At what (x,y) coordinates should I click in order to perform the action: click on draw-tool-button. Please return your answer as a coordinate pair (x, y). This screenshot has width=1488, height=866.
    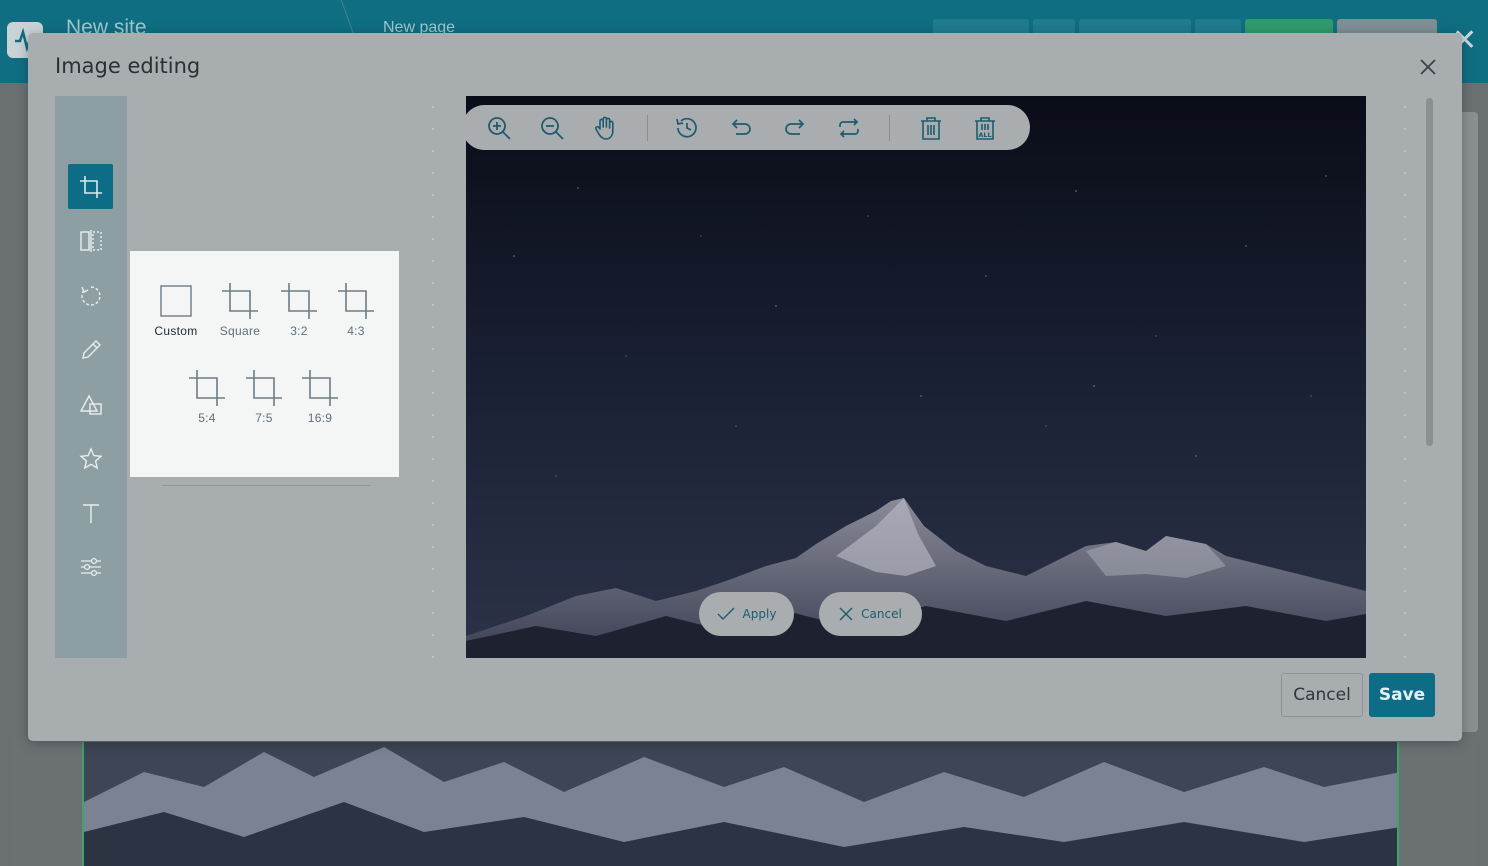
    Looking at the image, I should click on (90, 349).